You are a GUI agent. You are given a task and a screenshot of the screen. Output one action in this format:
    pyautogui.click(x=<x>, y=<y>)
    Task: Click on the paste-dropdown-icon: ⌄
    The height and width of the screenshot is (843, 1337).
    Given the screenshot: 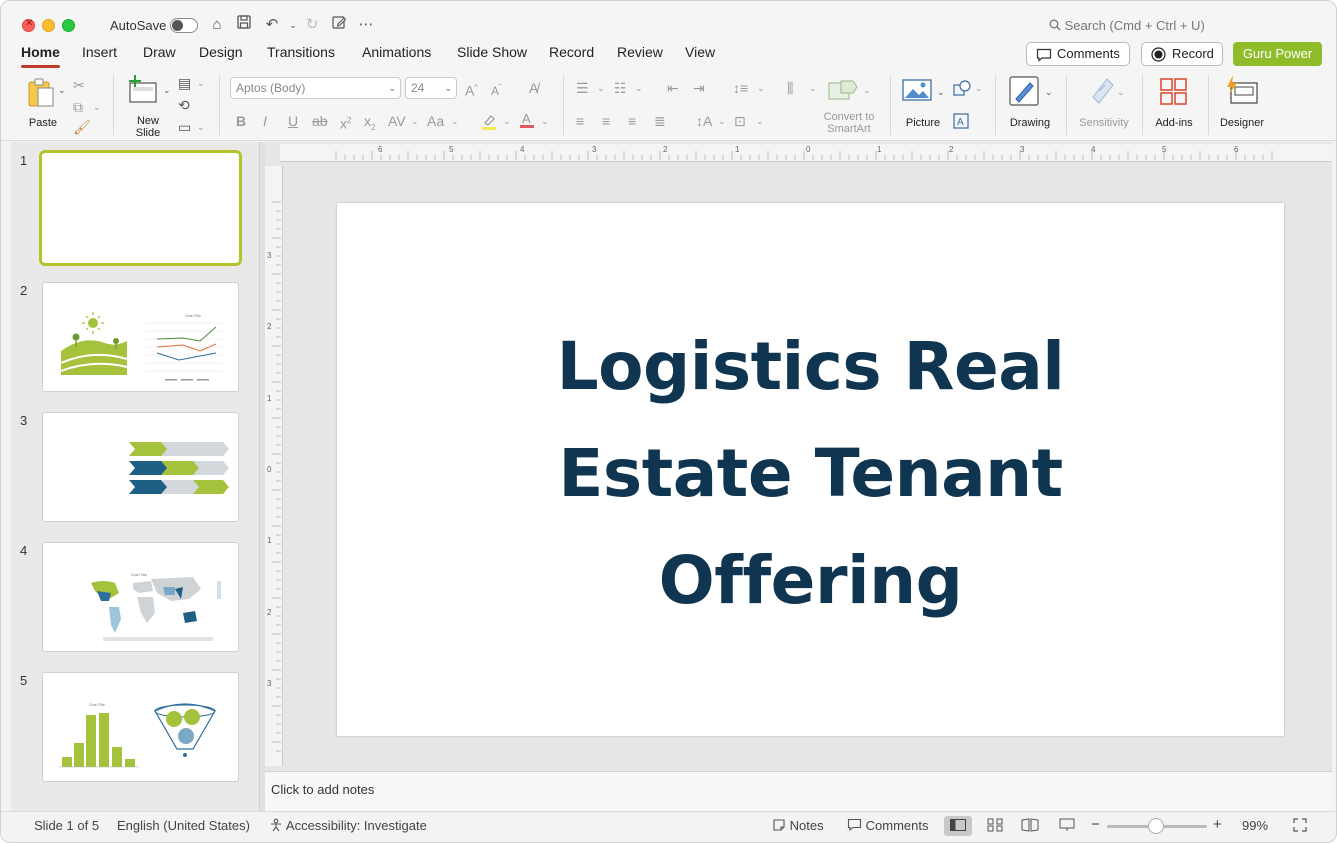 What is the action you would take?
    pyautogui.click(x=62, y=90)
    